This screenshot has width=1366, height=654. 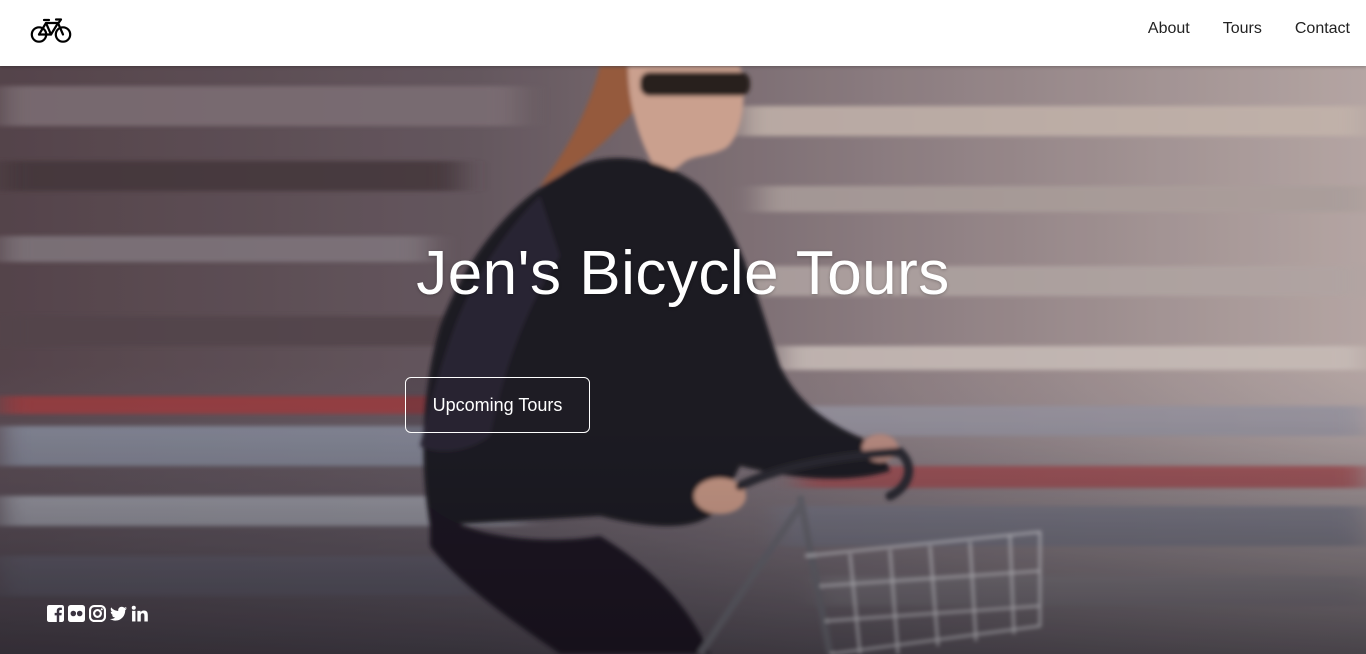 What do you see at coordinates (139, 613) in the screenshot?
I see `linkedin-icon` at bounding box center [139, 613].